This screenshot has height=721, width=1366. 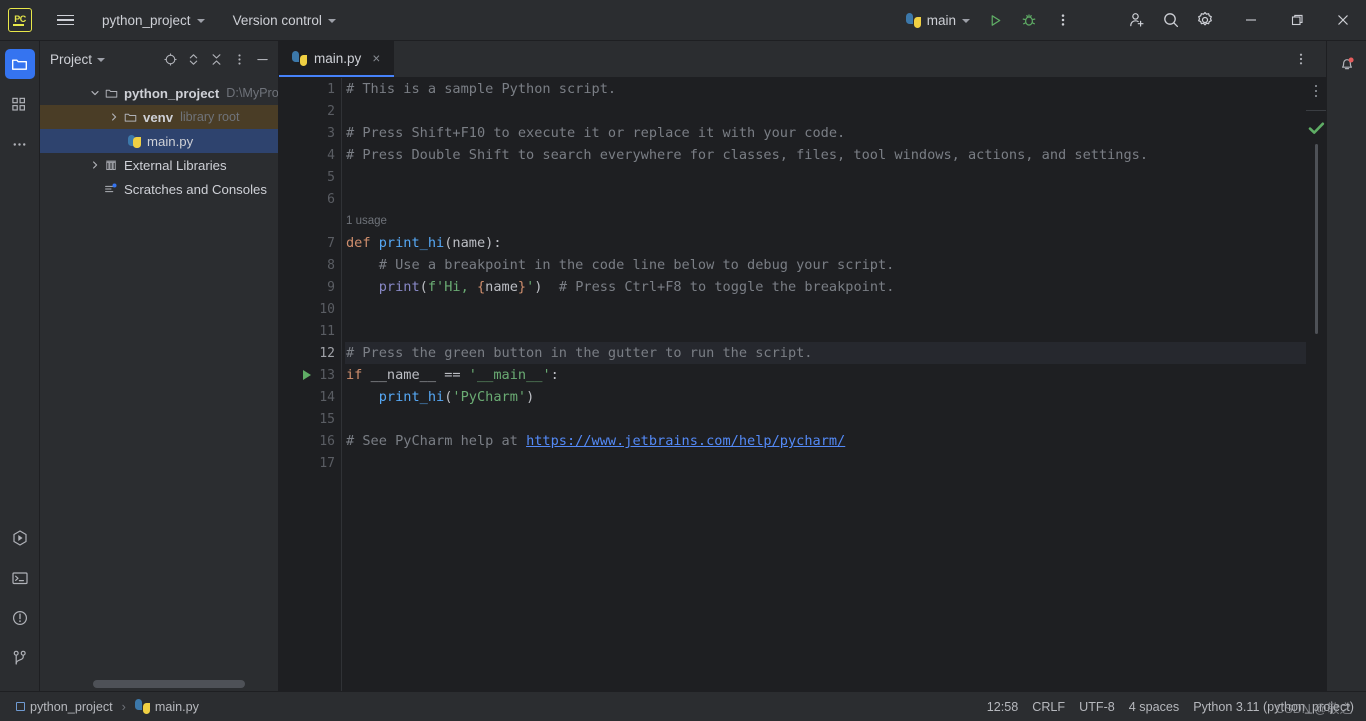 I want to click on line-number: 17, so click(x=327, y=463).